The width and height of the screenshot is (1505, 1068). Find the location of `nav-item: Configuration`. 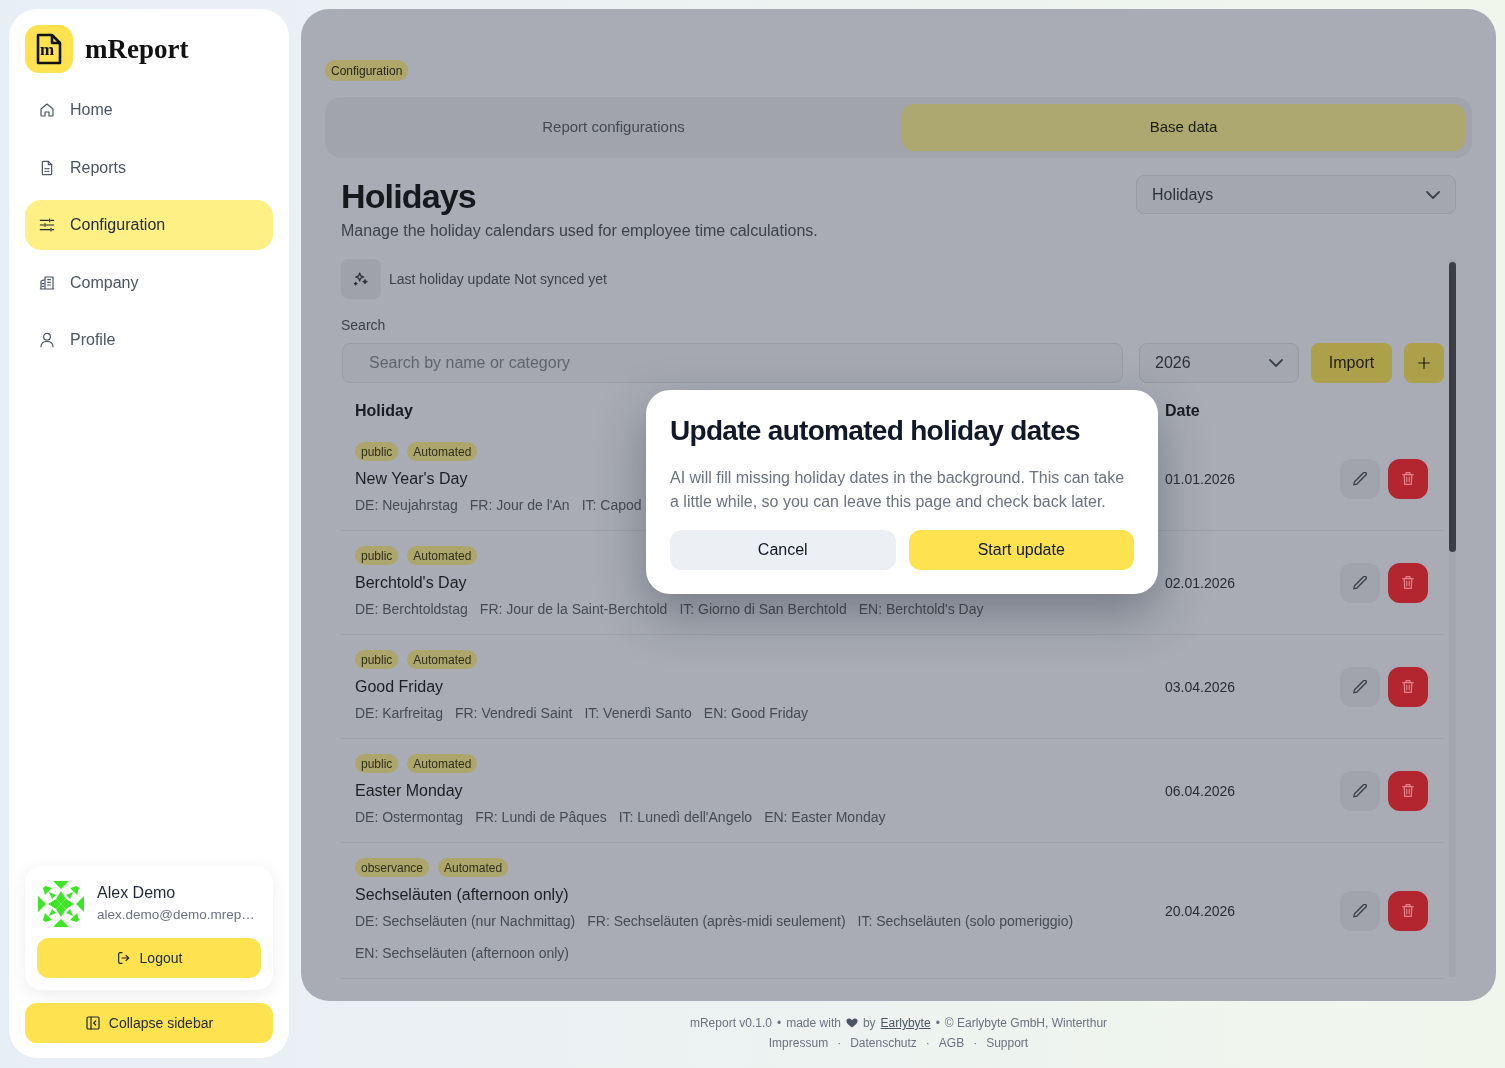

nav-item: Configuration is located at coordinates (149, 225).